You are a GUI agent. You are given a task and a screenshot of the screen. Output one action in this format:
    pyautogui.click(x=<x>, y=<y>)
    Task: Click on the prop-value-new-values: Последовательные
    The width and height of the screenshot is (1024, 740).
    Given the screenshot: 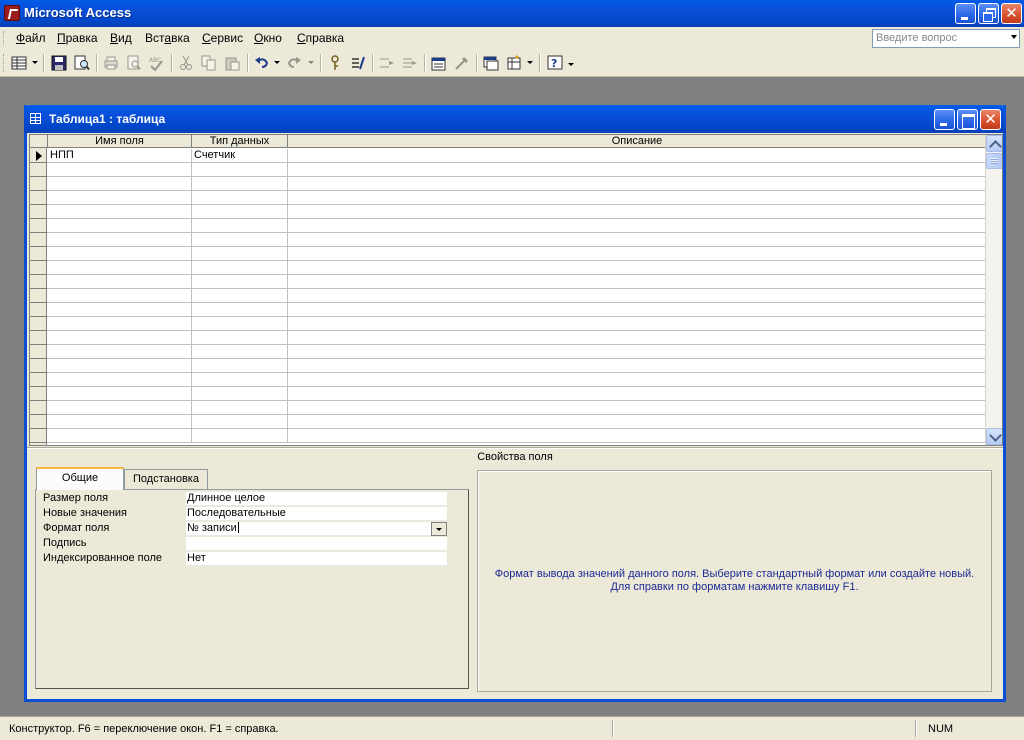 What is the action you would take?
    pyautogui.click(x=316, y=514)
    